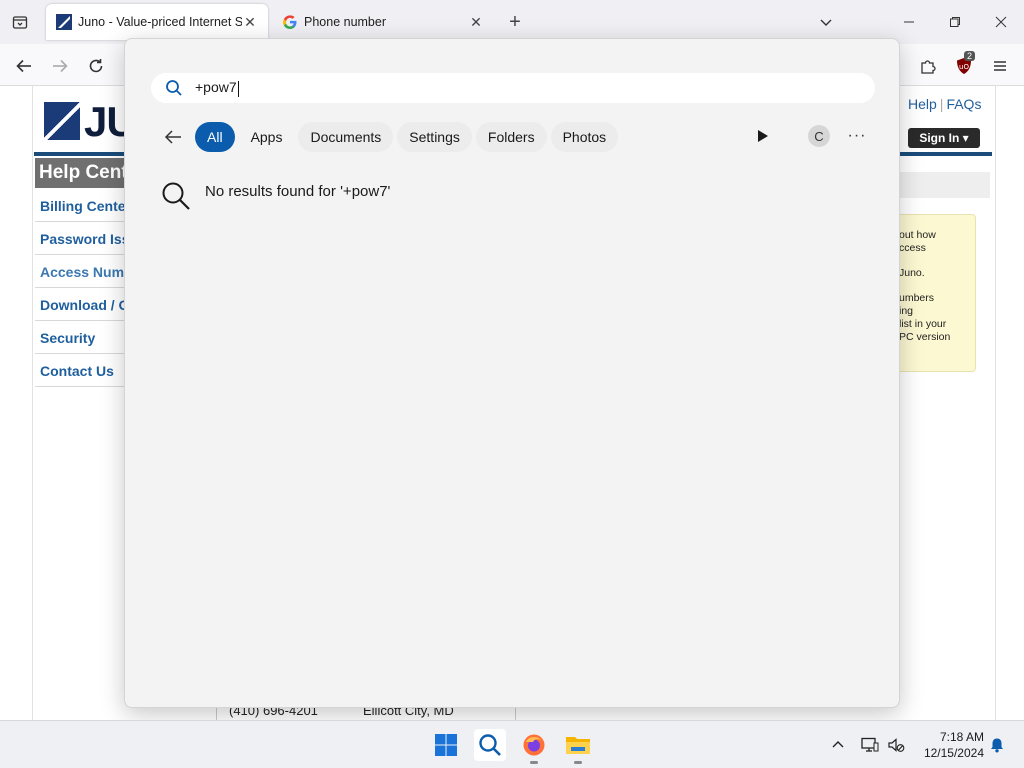 This screenshot has height=768, width=1024. I want to click on ublock-shield-icon: uO 2, so click(964, 65).